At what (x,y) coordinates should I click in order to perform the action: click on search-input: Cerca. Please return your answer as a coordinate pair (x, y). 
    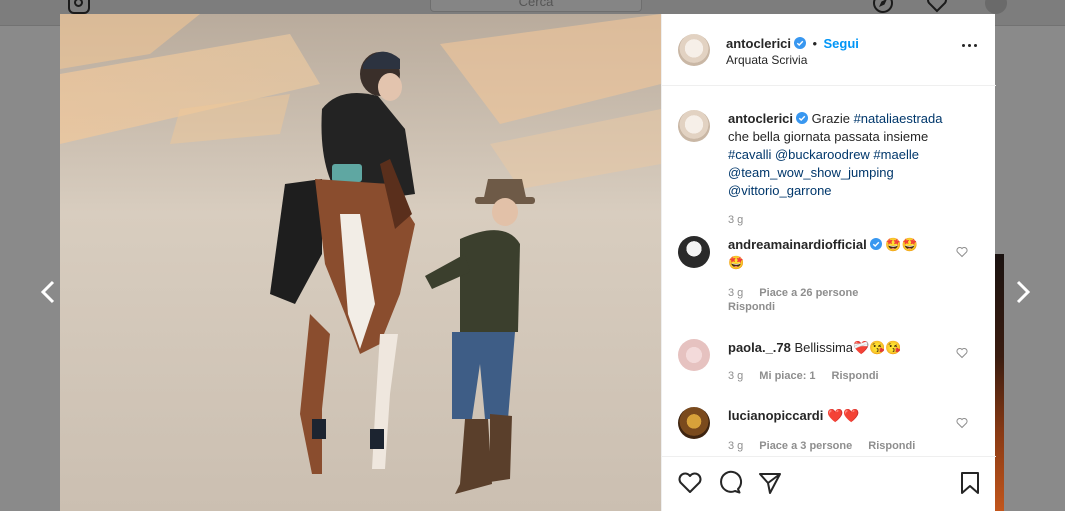
    Looking at the image, I should click on (536, 6).